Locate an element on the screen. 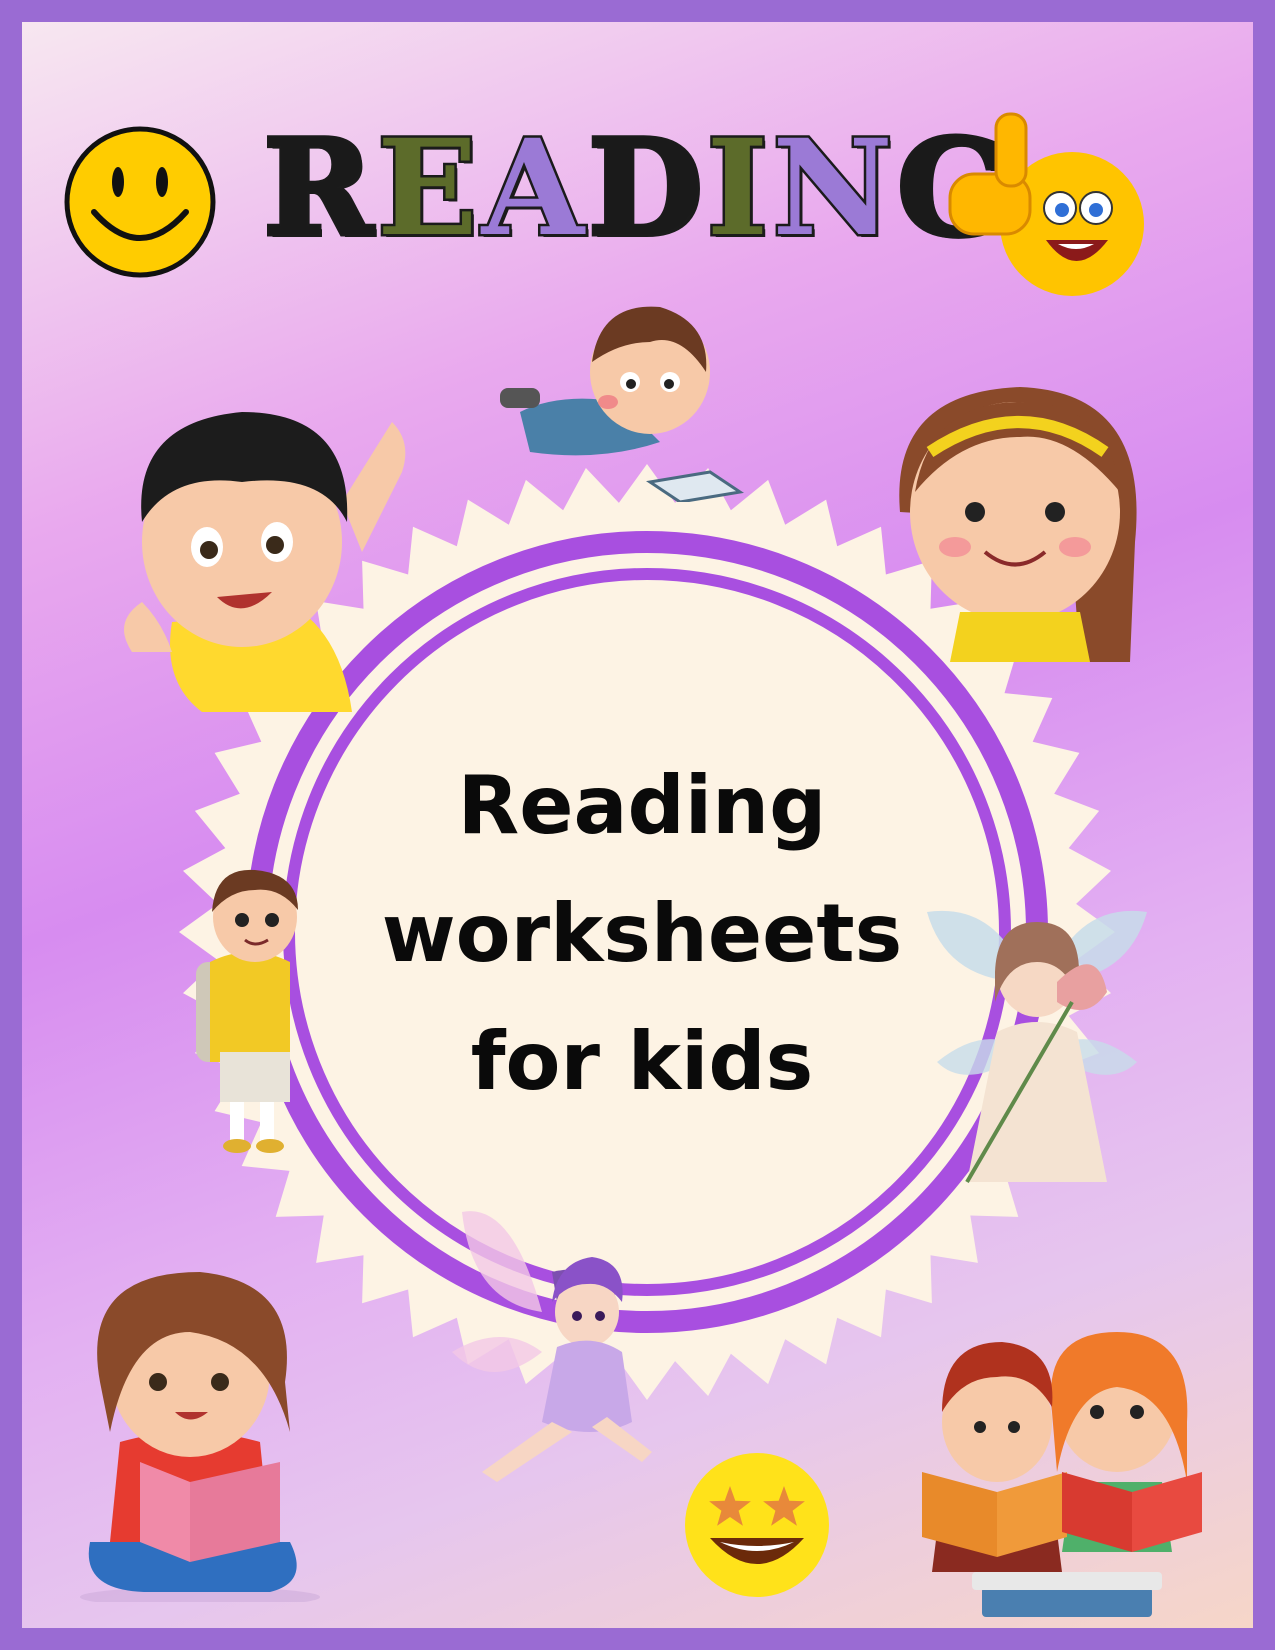 The height and width of the screenshot is (1650, 1275). subtitle-line: Reading is located at coordinates (642, 805).